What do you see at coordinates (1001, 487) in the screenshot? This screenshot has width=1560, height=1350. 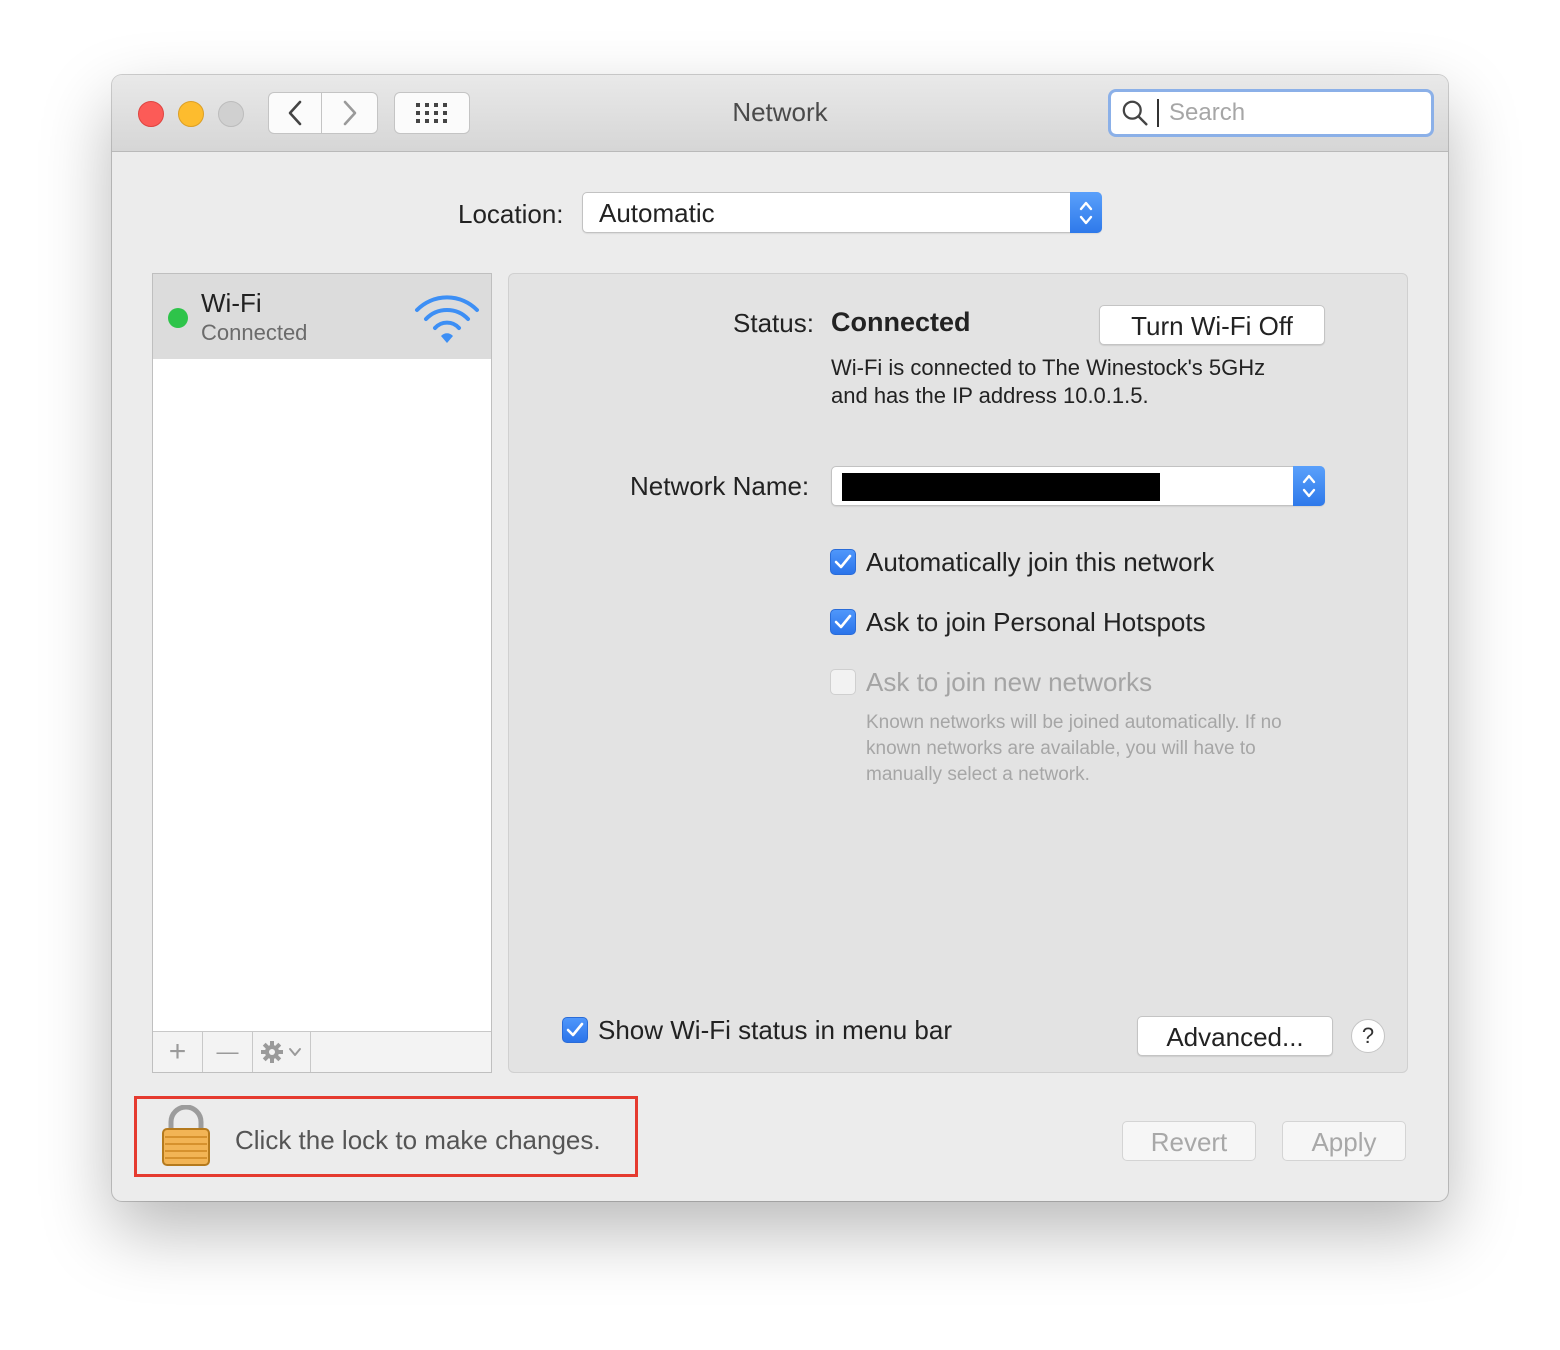 I see `redacted-network-name` at bounding box center [1001, 487].